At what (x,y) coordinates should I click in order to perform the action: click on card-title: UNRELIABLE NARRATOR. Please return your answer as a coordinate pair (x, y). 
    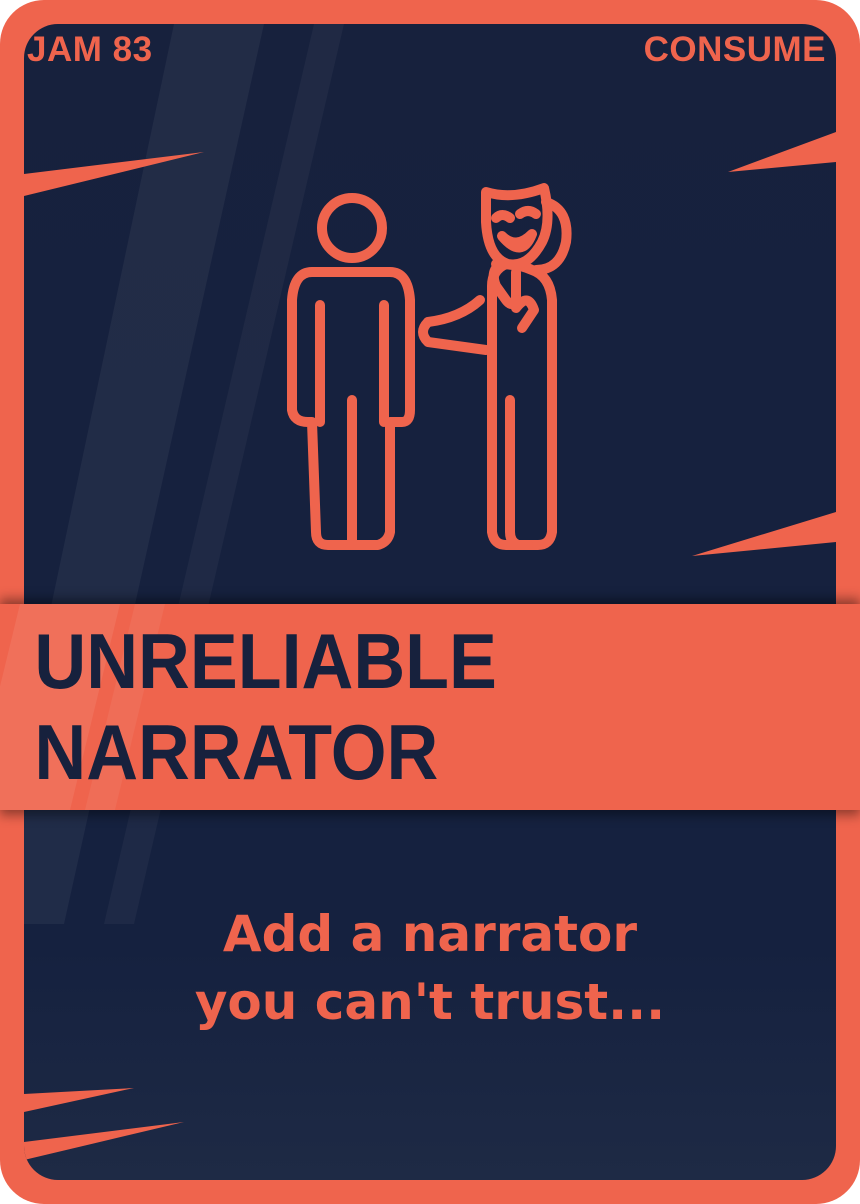
    Looking at the image, I should click on (265, 706).